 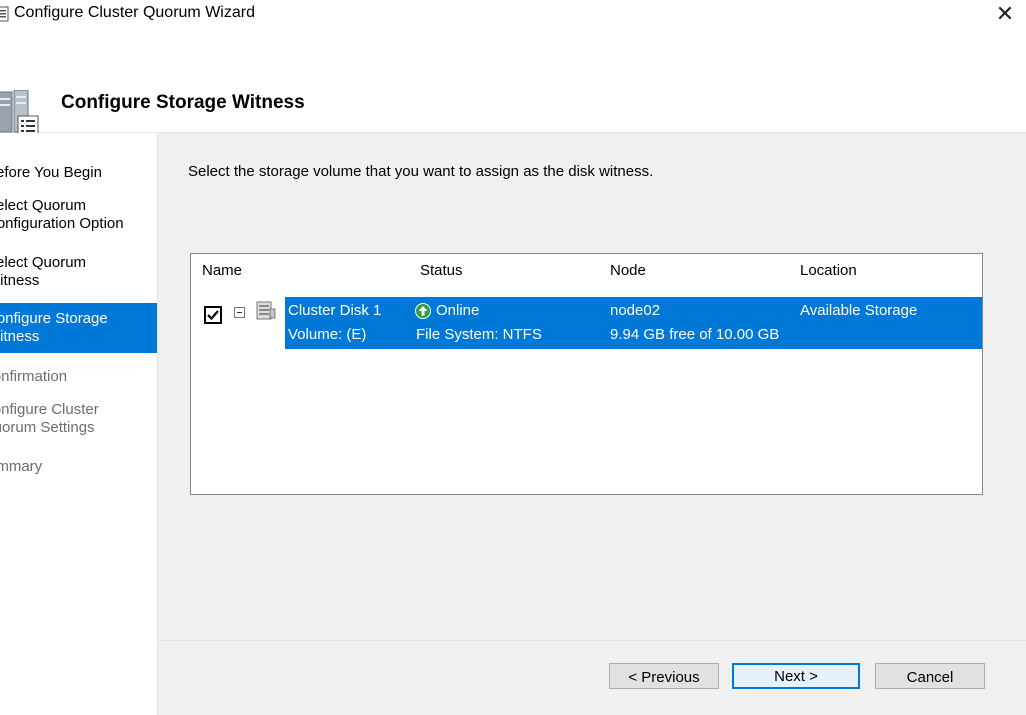 What do you see at coordinates (635, 310) in the screenshot?
I see `disk-node: node02` at bounding box center [635, 310].